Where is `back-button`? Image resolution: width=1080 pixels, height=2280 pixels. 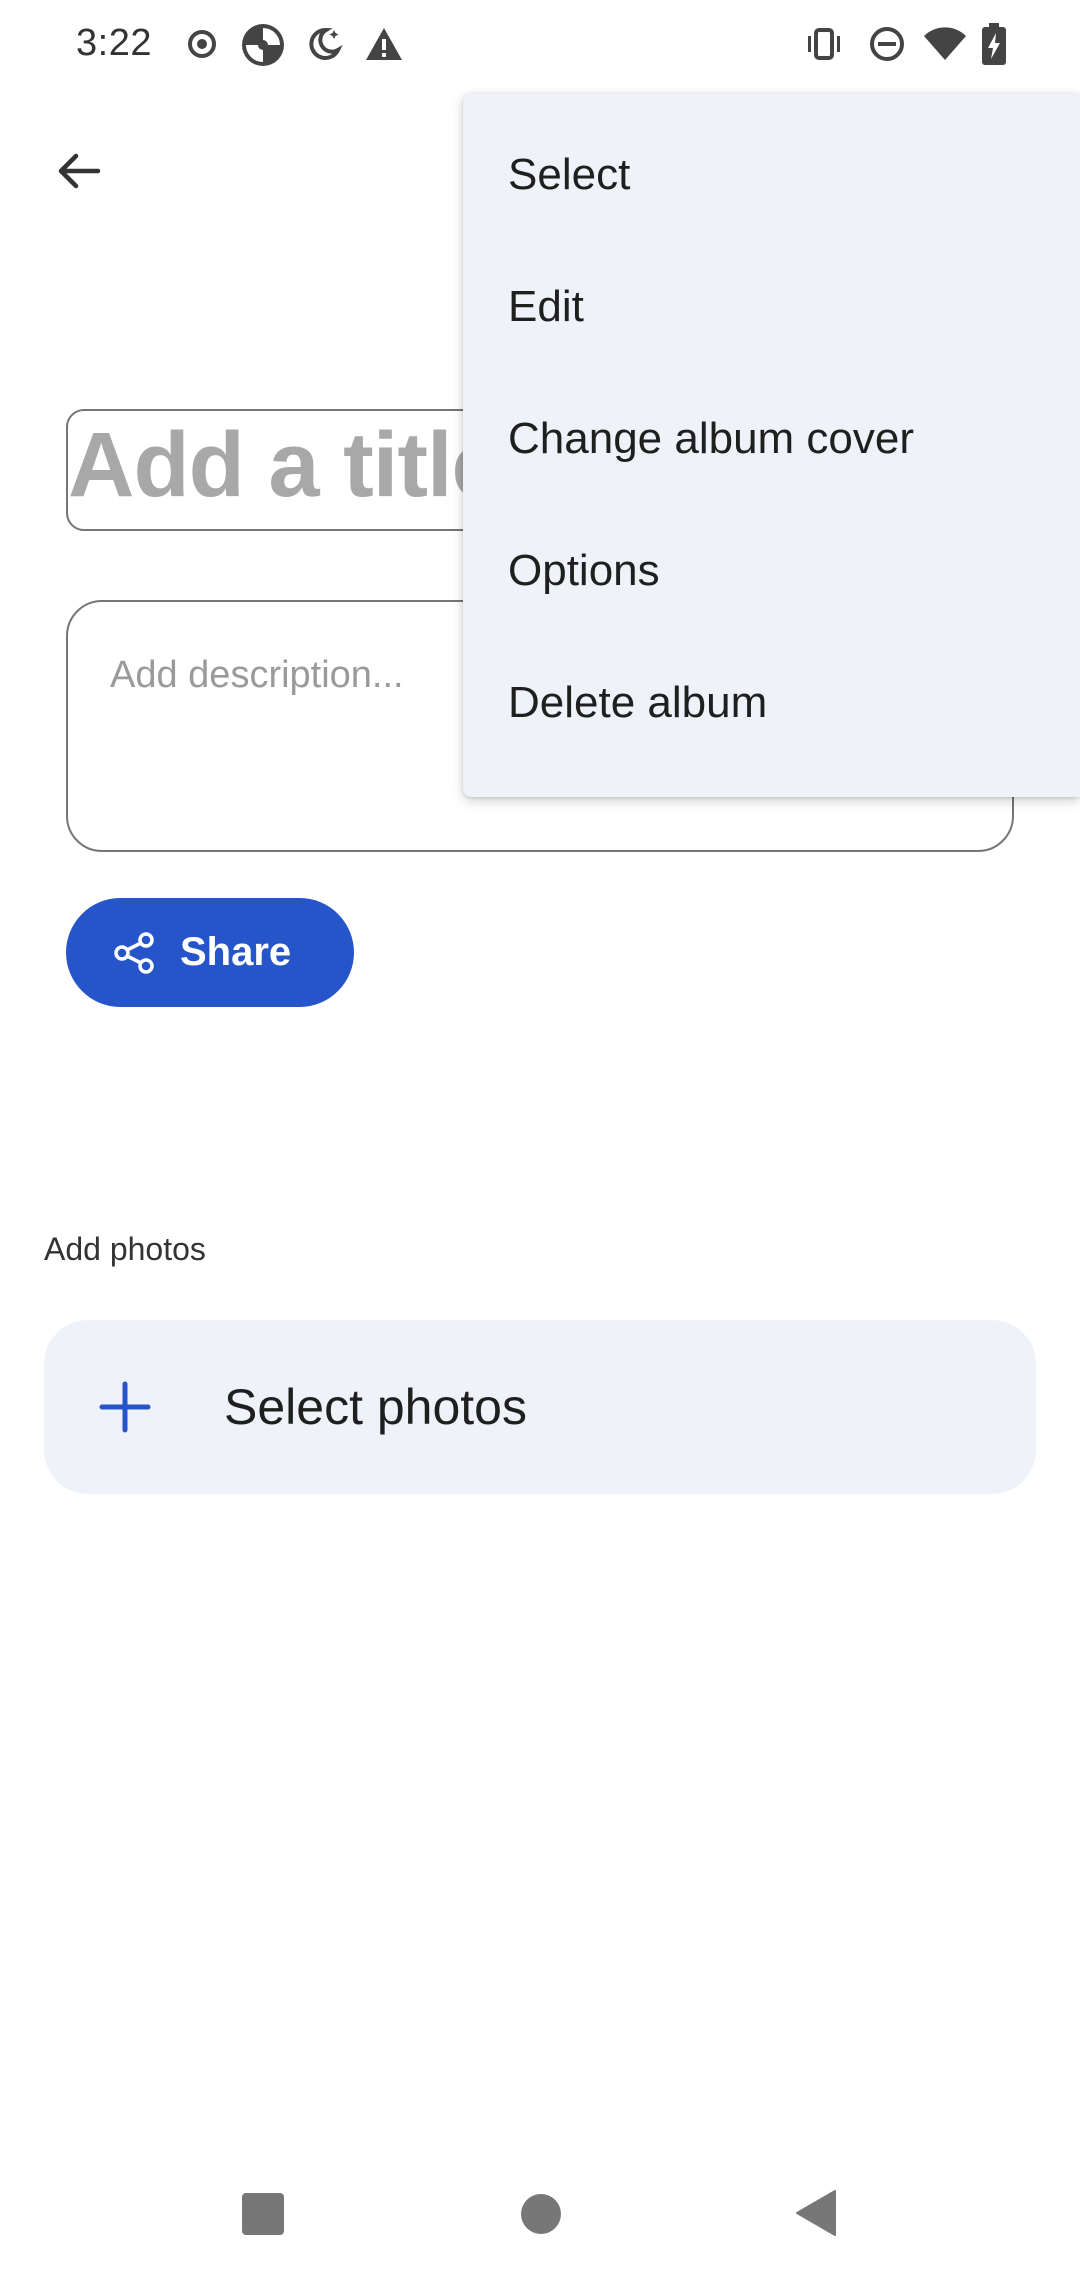 back-button is located at coordinates (78, 171).